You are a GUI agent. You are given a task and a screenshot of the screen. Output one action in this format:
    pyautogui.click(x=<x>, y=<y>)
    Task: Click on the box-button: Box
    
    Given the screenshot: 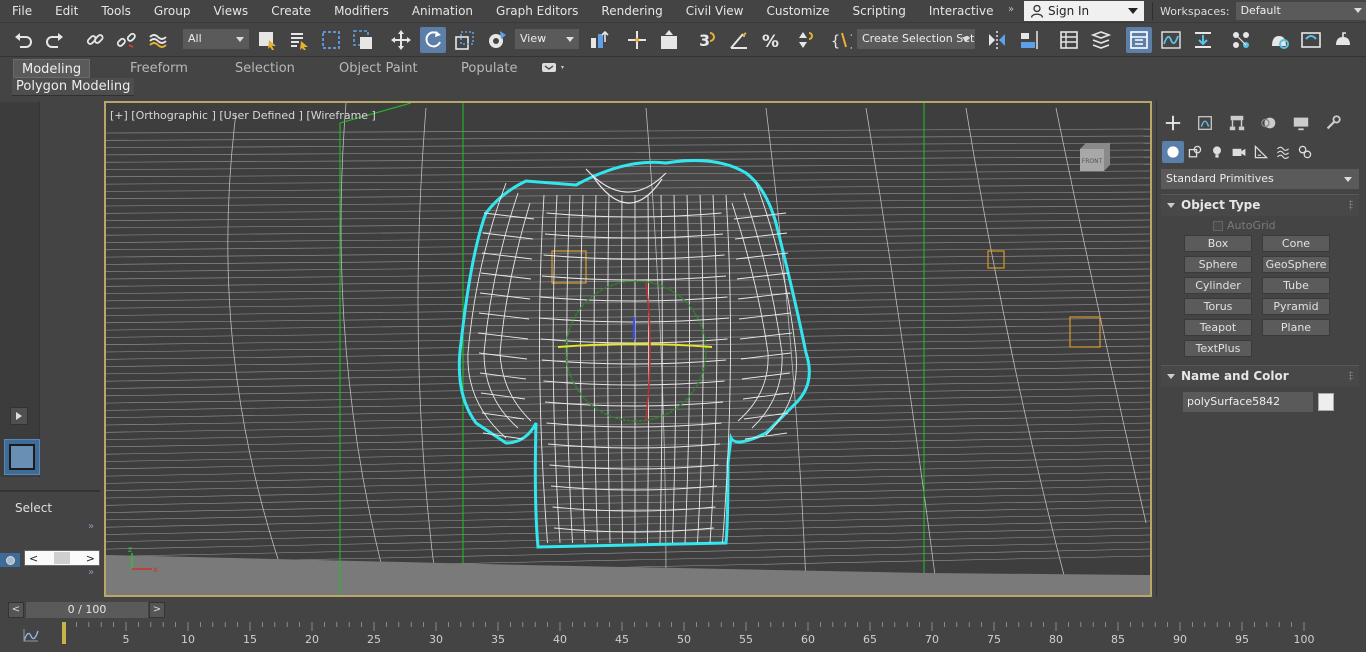 What is the action you would take?
    pyautogui.click(x=1218, y=243)
    